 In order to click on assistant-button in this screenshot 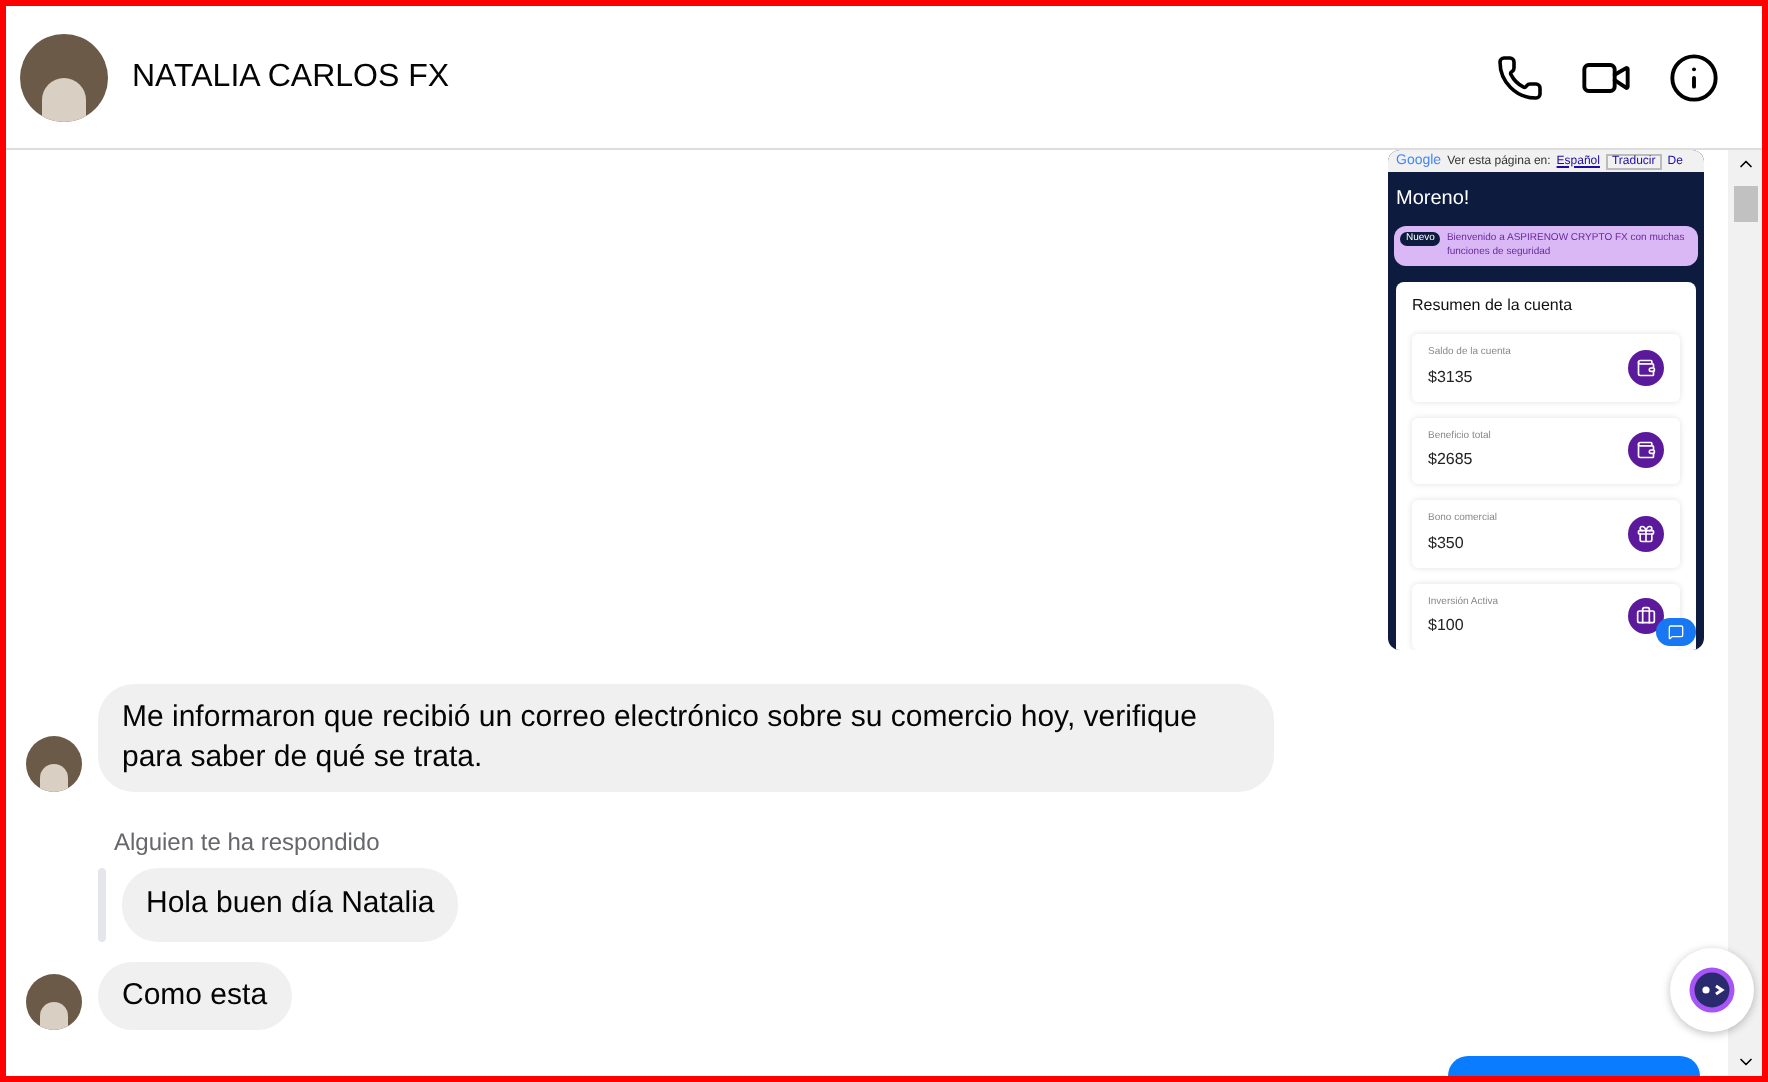, I will do `click(1712, 990)`.